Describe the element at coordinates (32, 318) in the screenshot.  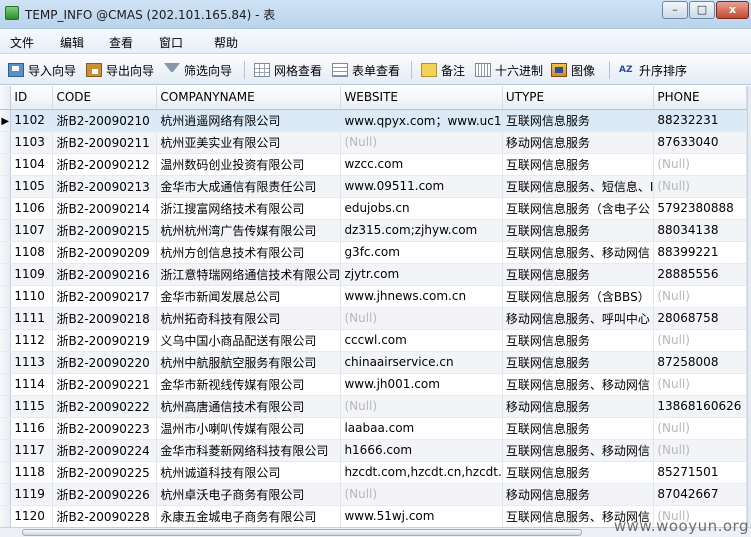
I see `cell-id: 1111` at that location.